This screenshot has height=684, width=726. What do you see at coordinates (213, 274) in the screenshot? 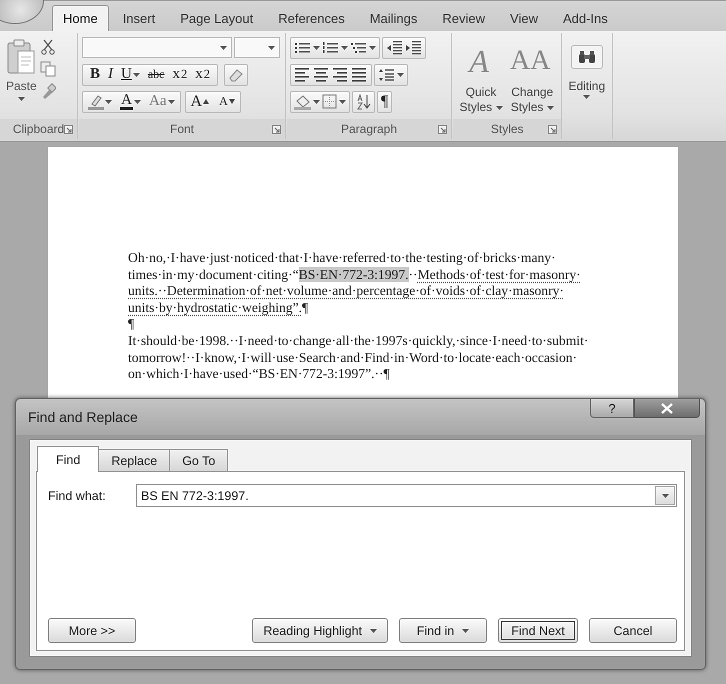
I see `document-text: times·in·my·document·citing·“` at bounding box center [213, 274].